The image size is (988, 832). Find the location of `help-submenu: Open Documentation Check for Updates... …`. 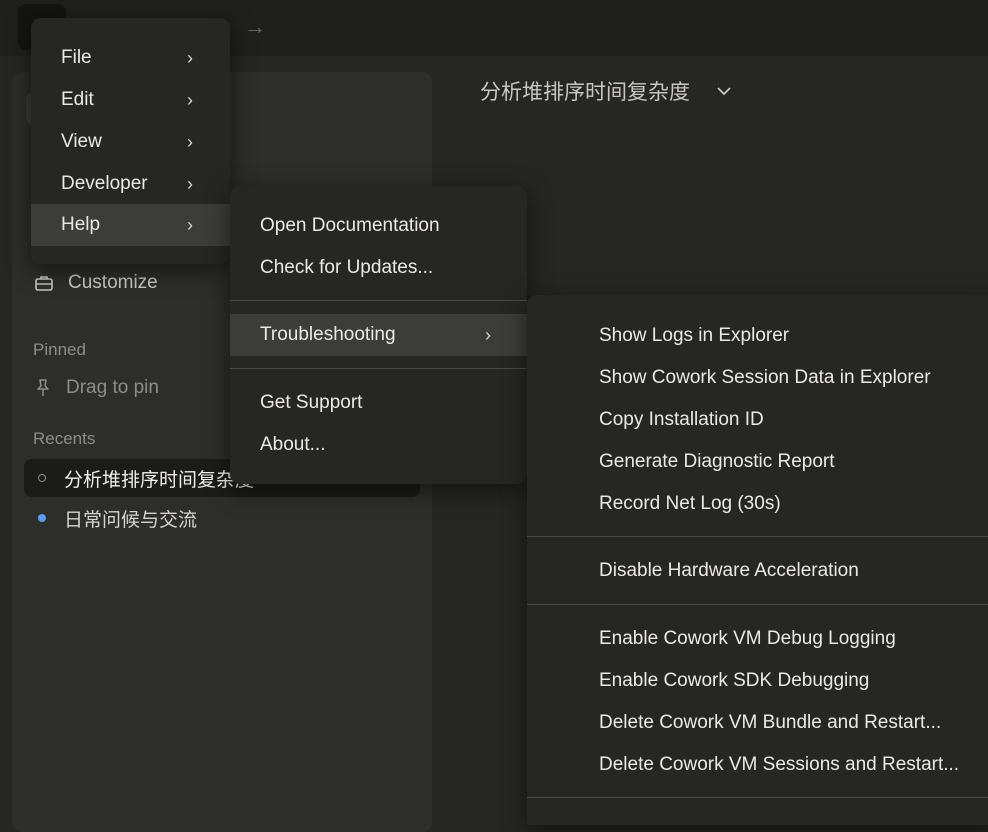

help-submenu: Open Documentation Check for Updates... … is located at coordinates (378, 335).